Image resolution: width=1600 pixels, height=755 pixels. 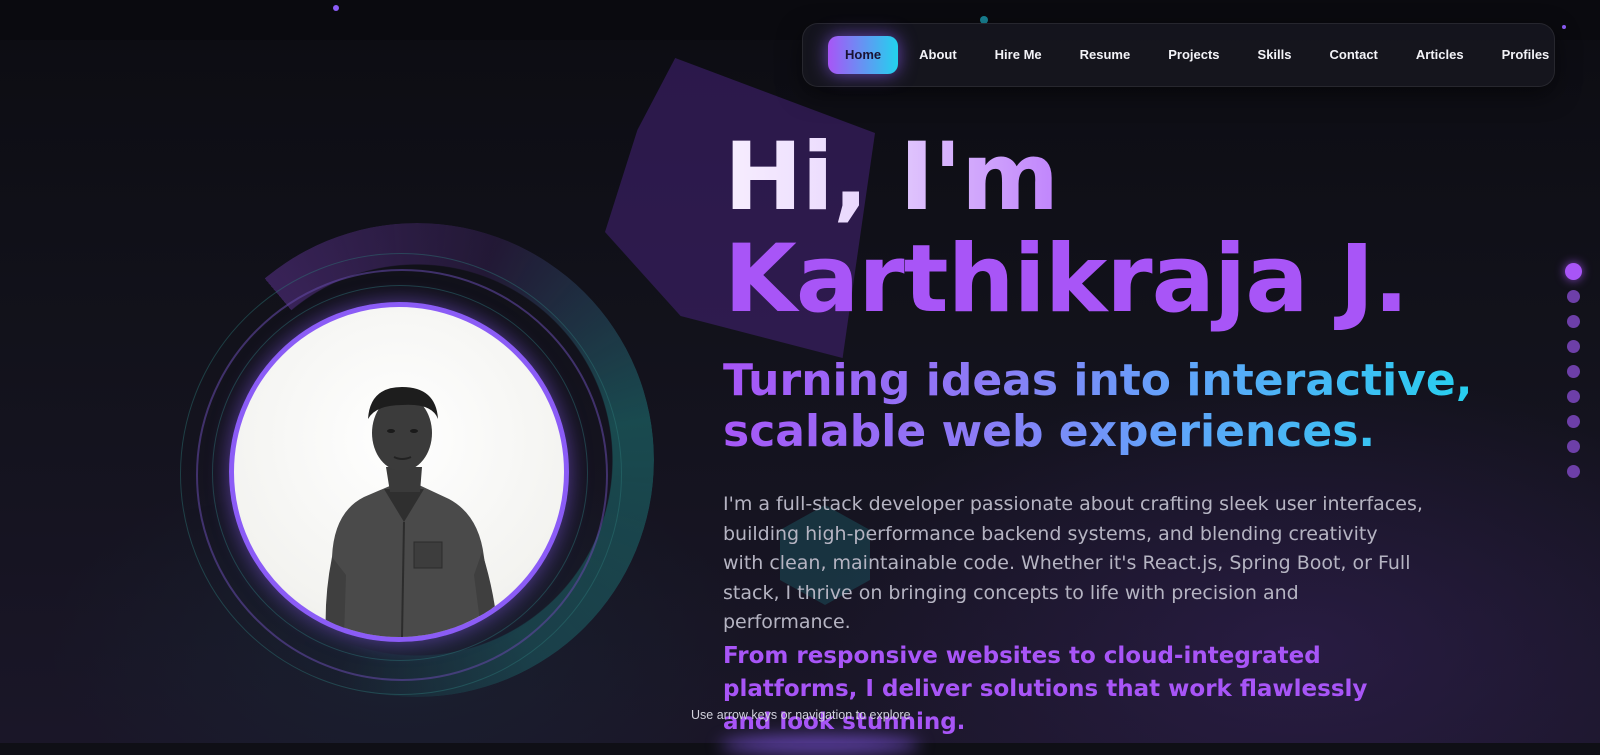 What do you see at coordinates (1526, 55) in the screenshot?
I see `nav-item-profiles: Profiles` at bounding box center [1526, 55].